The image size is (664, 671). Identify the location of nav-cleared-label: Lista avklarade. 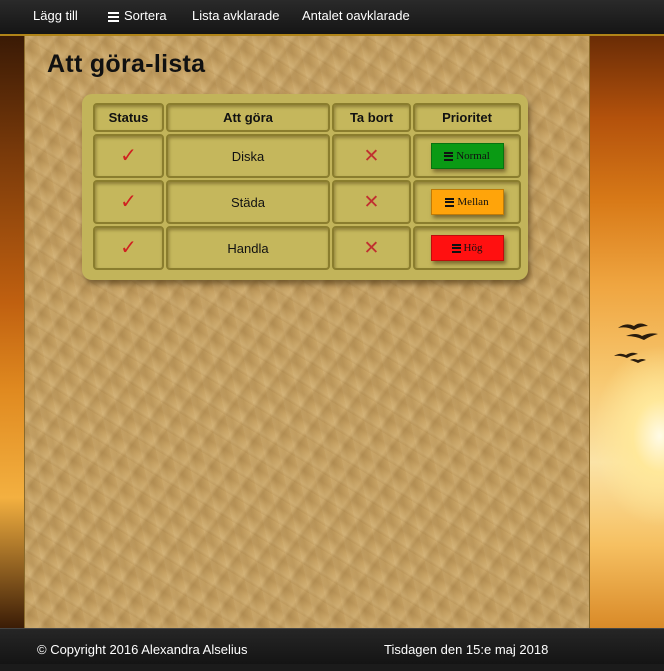
(236, 15).